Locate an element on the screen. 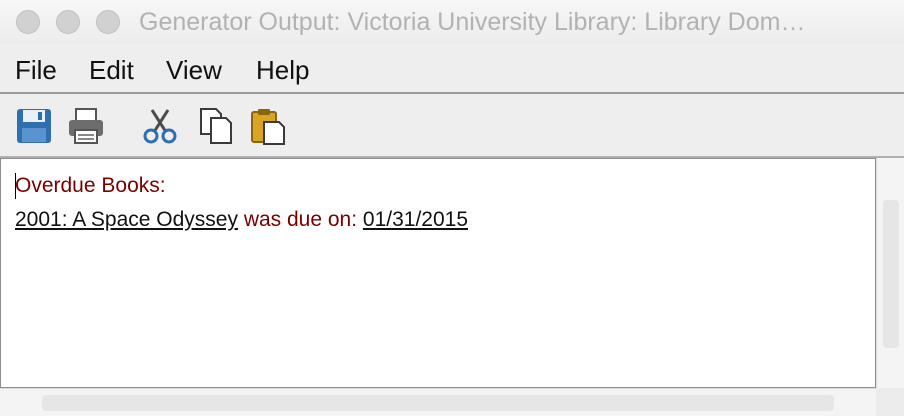 This screenshot has width=904, height=416. menu-file: File is located at coordinates (36, 70).